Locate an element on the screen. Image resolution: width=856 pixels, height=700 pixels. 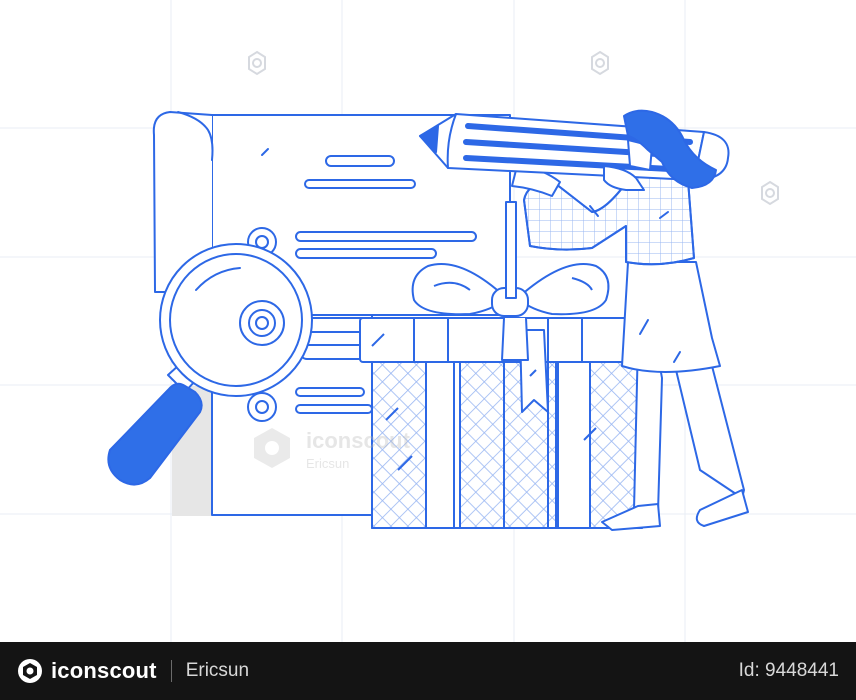
watermark-brand: iconscout is located at coordinates (358, 440).